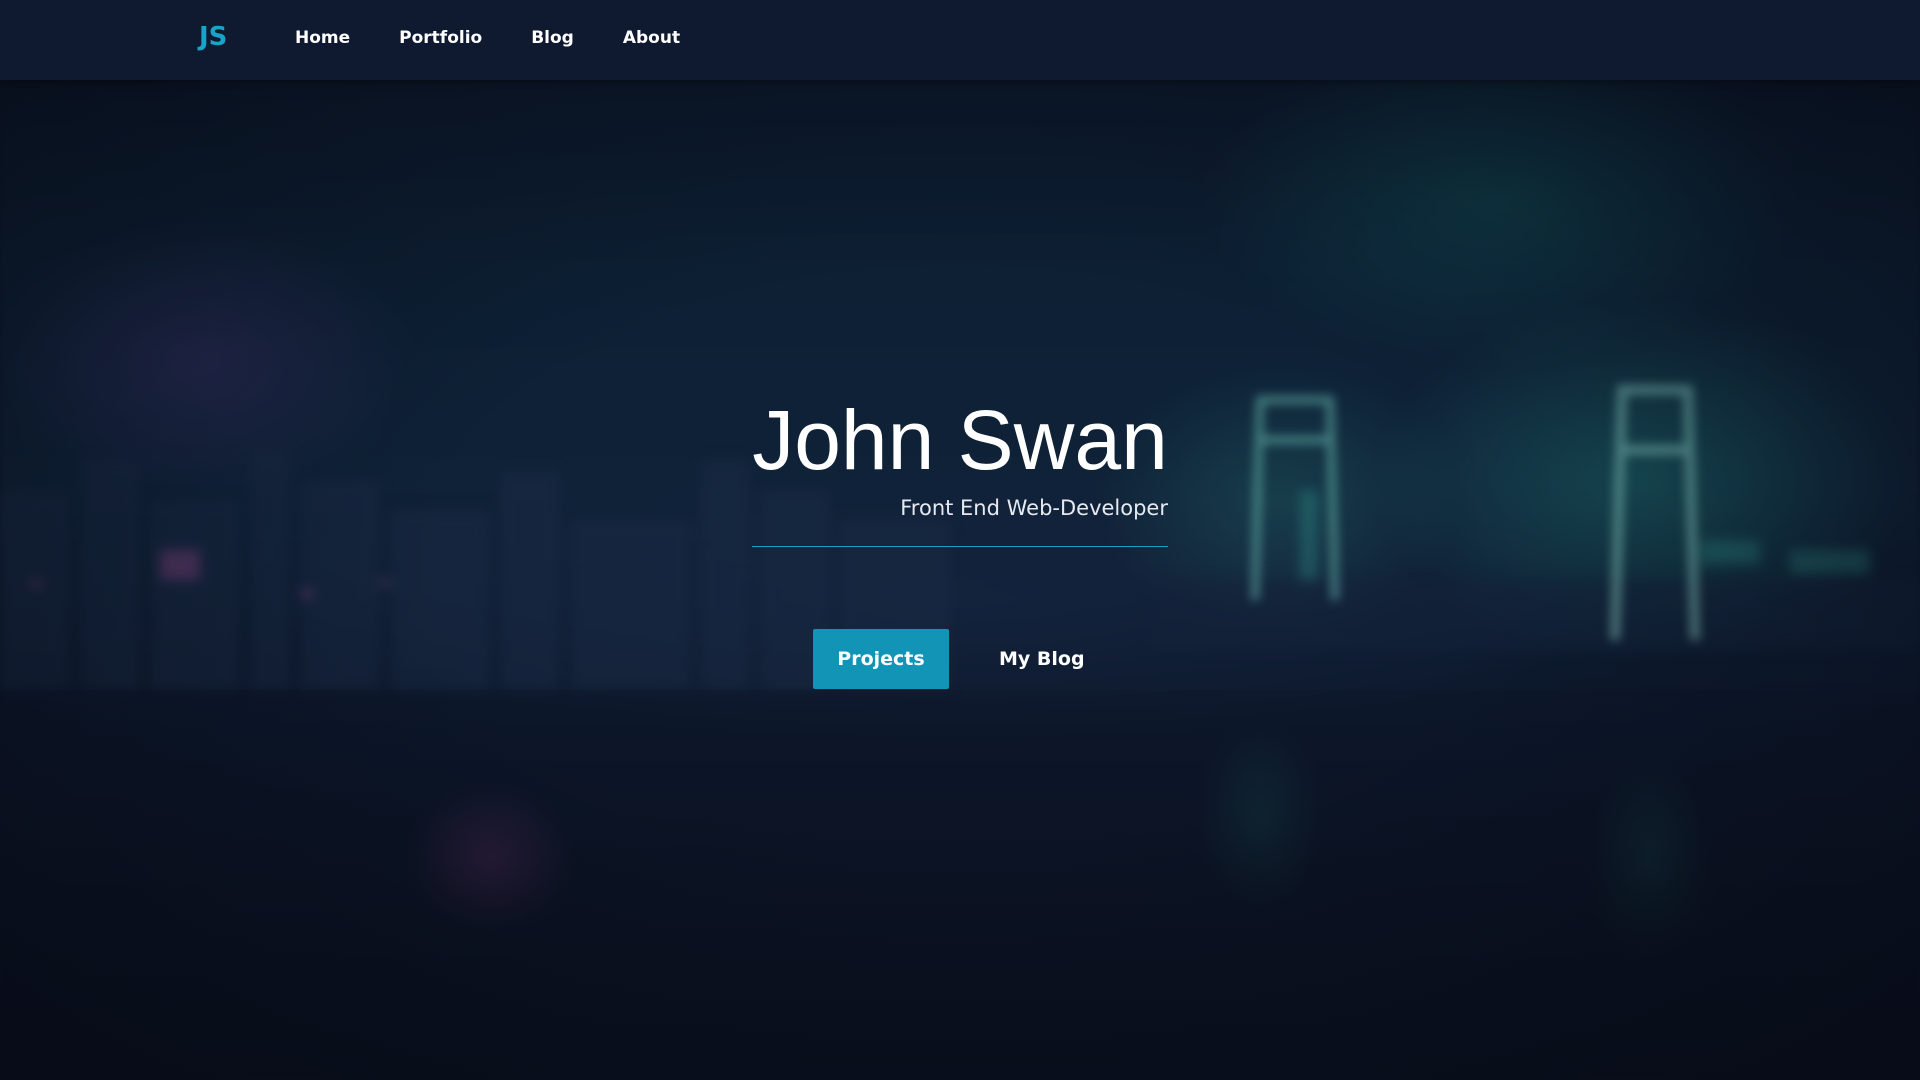  I want to click on nav-links: Home Portfolio Blog About, so click(512, 38).